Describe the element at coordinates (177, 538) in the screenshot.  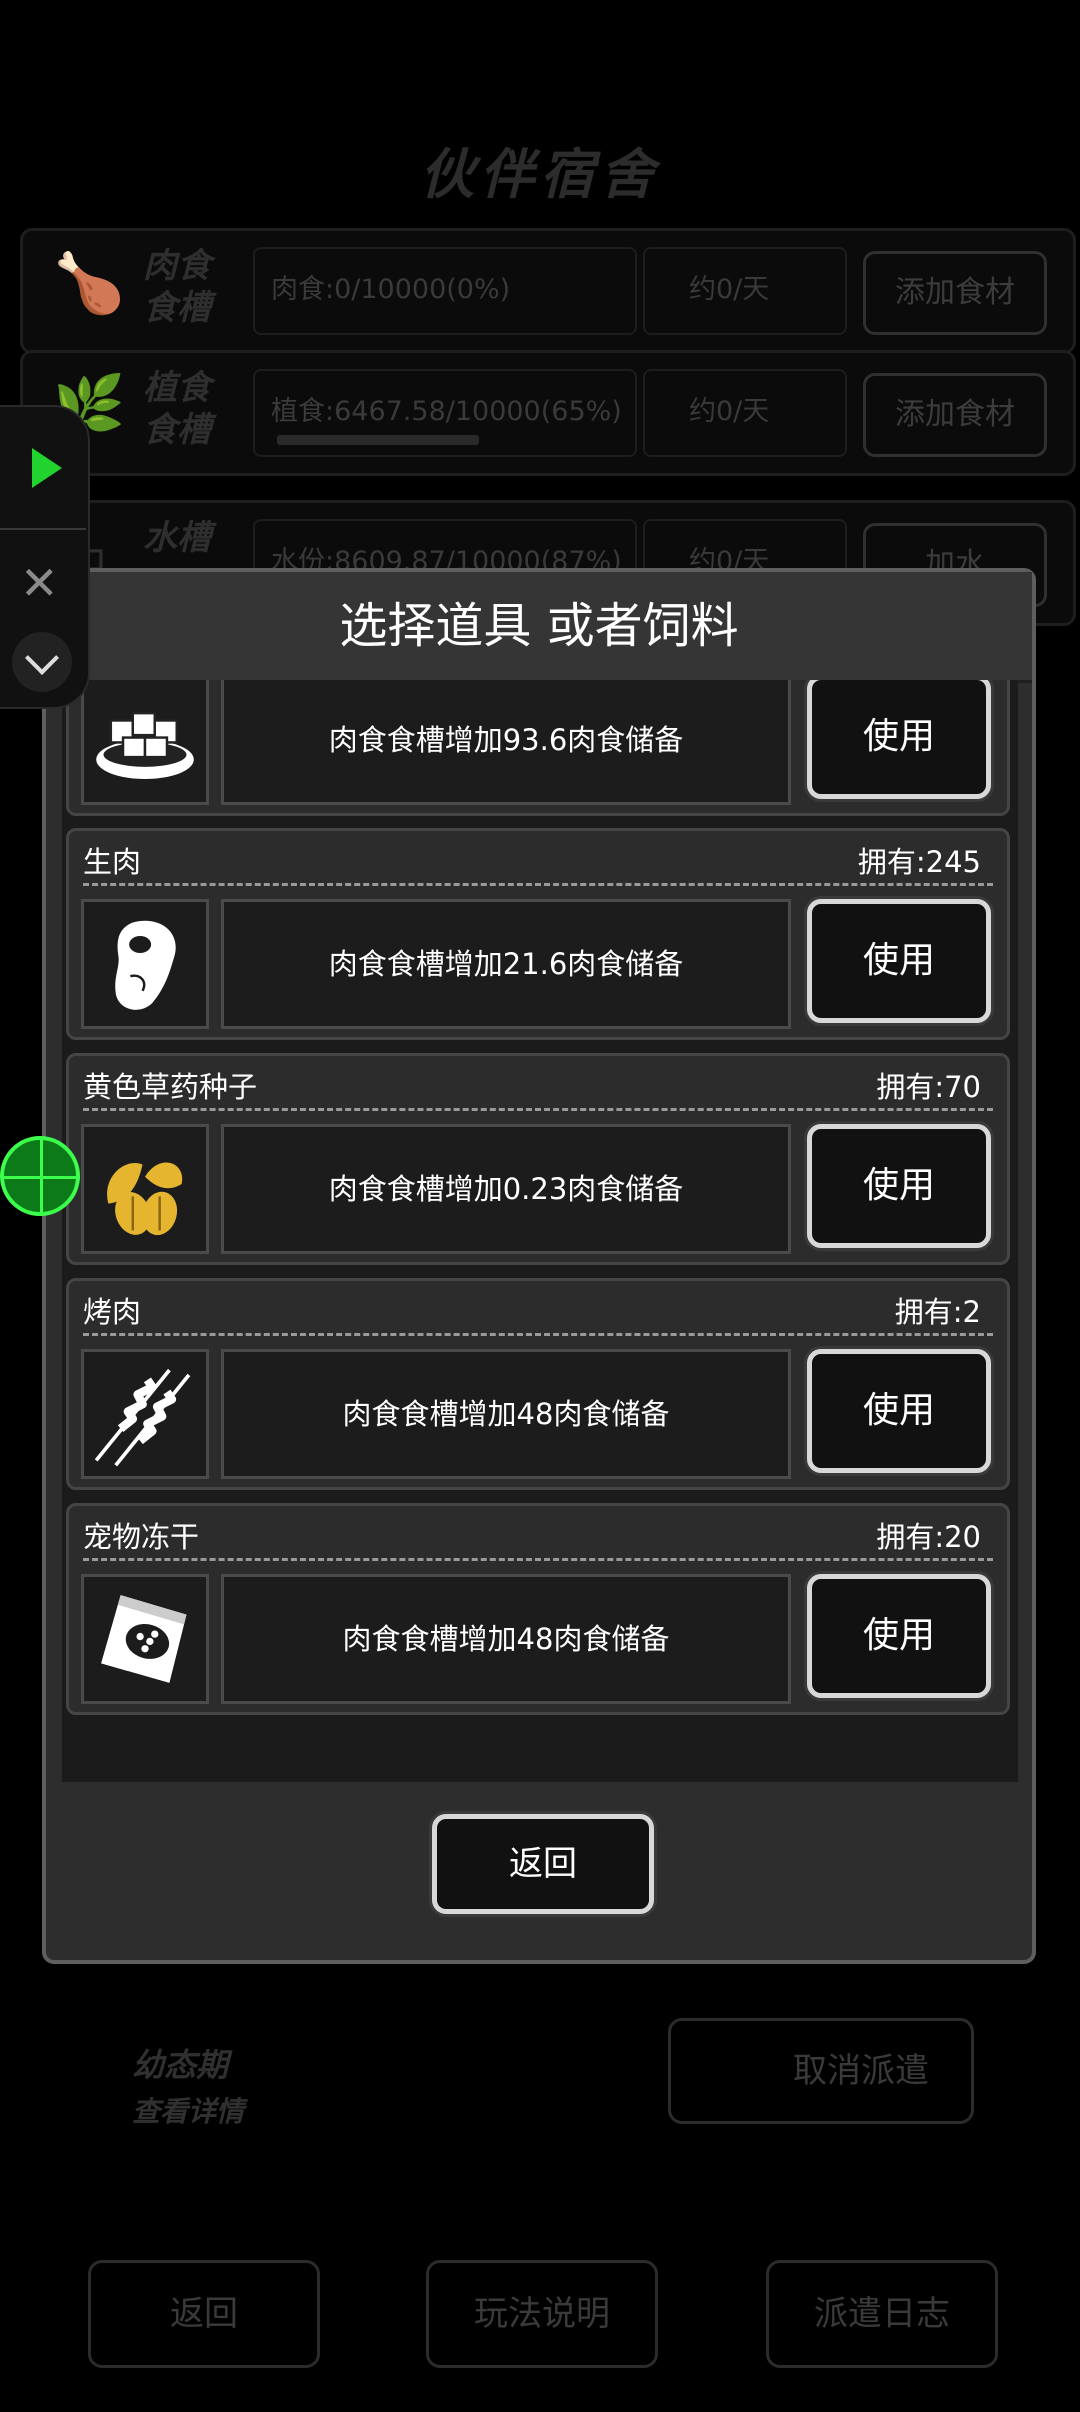
I see `water-trough-label: 水槽` at that location.